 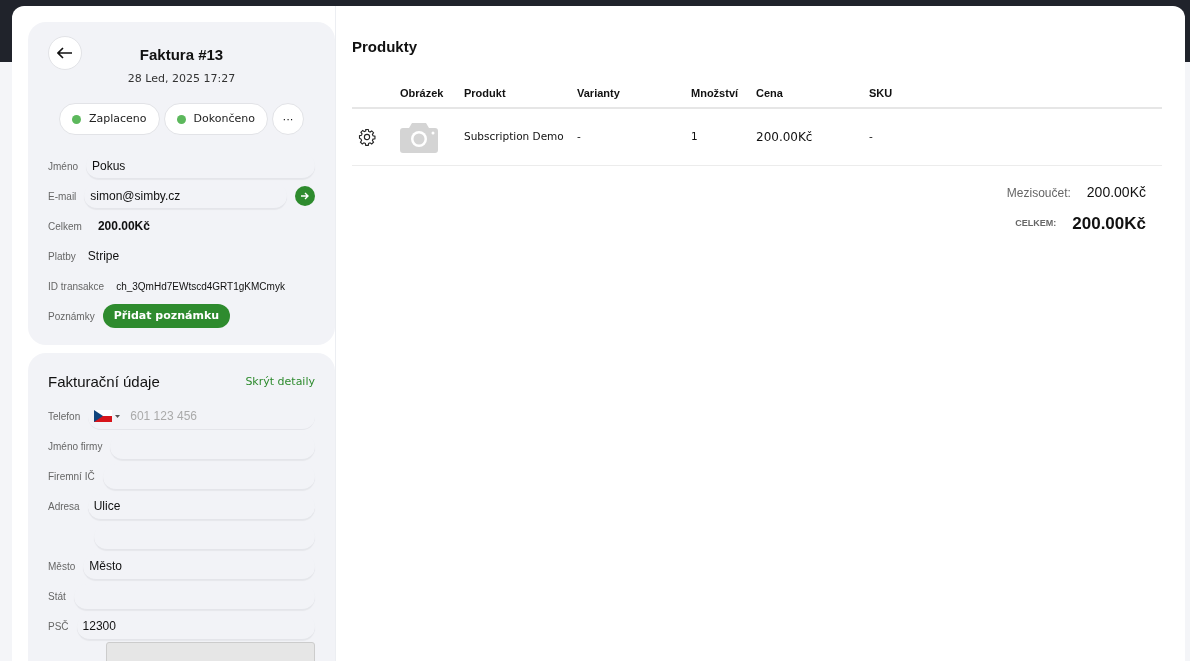 What do you see at coordinates (166, 316) in the screenshot?
I see `add-note-button: Přidat poznámku` at bounding box center [166, 316].